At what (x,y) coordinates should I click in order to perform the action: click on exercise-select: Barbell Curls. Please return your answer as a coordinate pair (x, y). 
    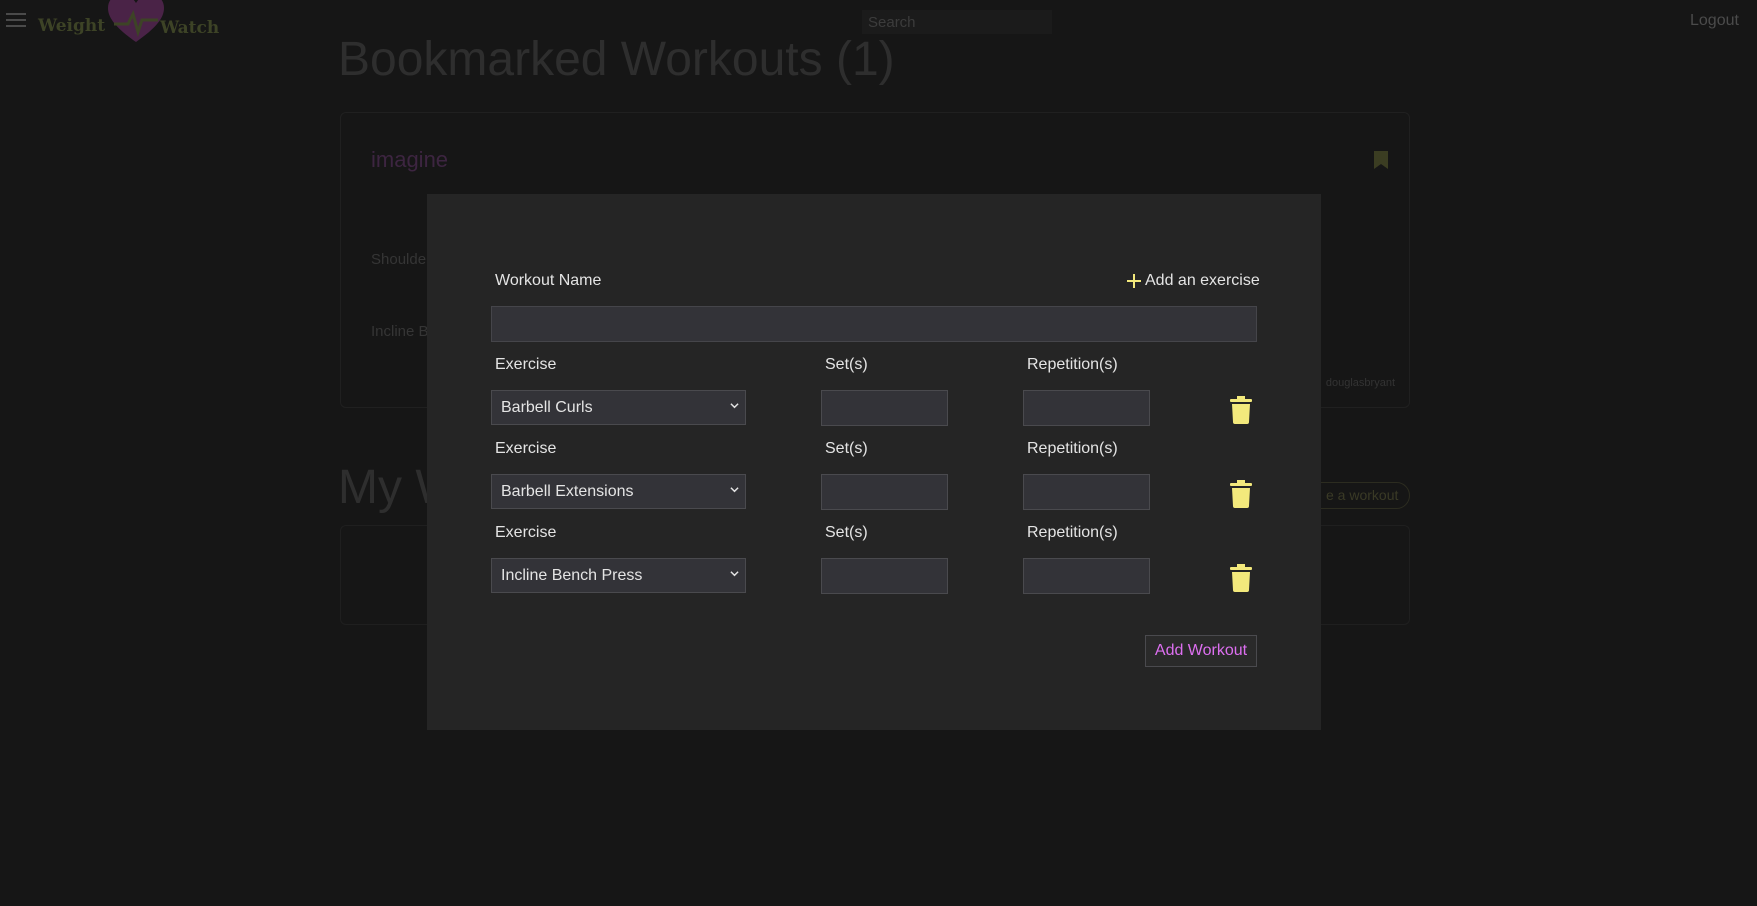
    Looking at the image, I should click on (618, 407).